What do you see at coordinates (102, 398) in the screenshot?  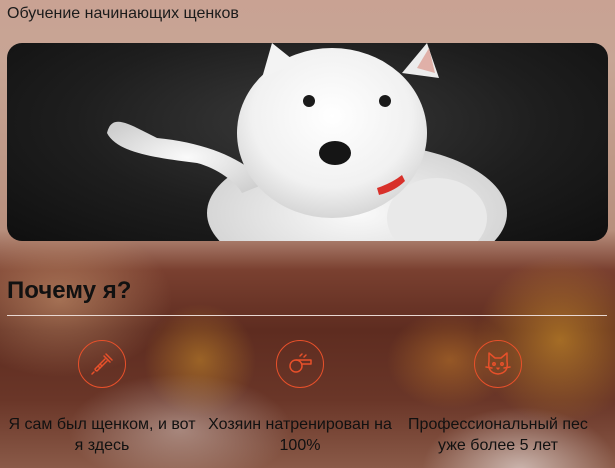 I see `feature-card: Я сам был щенком, и вот я здесь` at bounding box center [102, 398].